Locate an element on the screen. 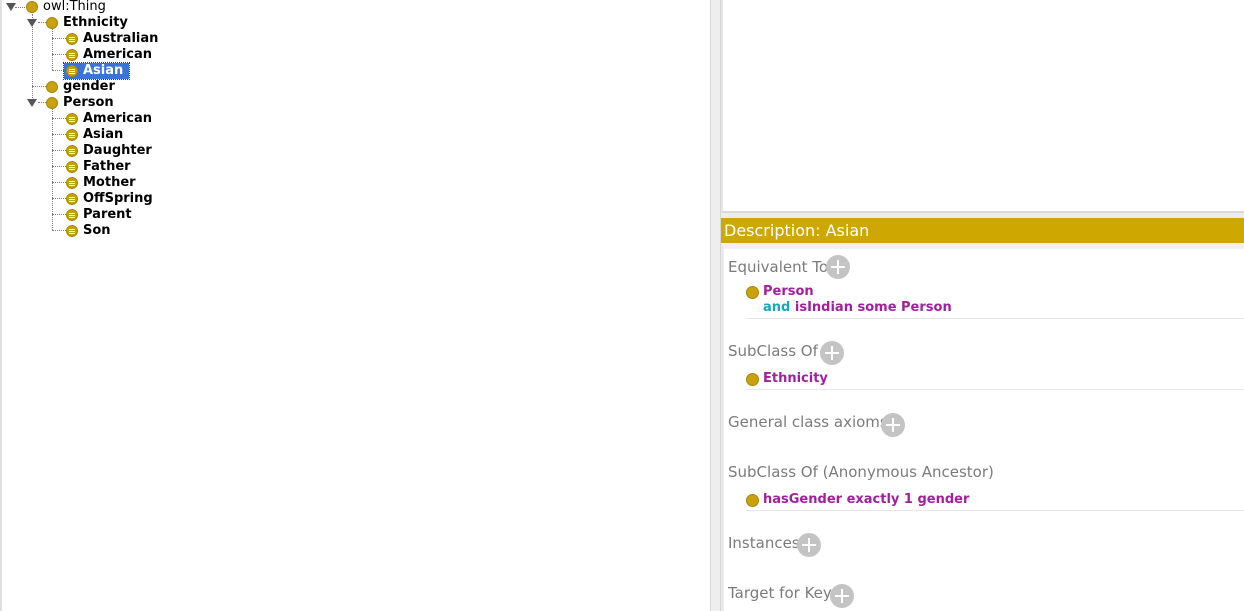  tree-node-person-american: American is located at coordinates (102, 119).